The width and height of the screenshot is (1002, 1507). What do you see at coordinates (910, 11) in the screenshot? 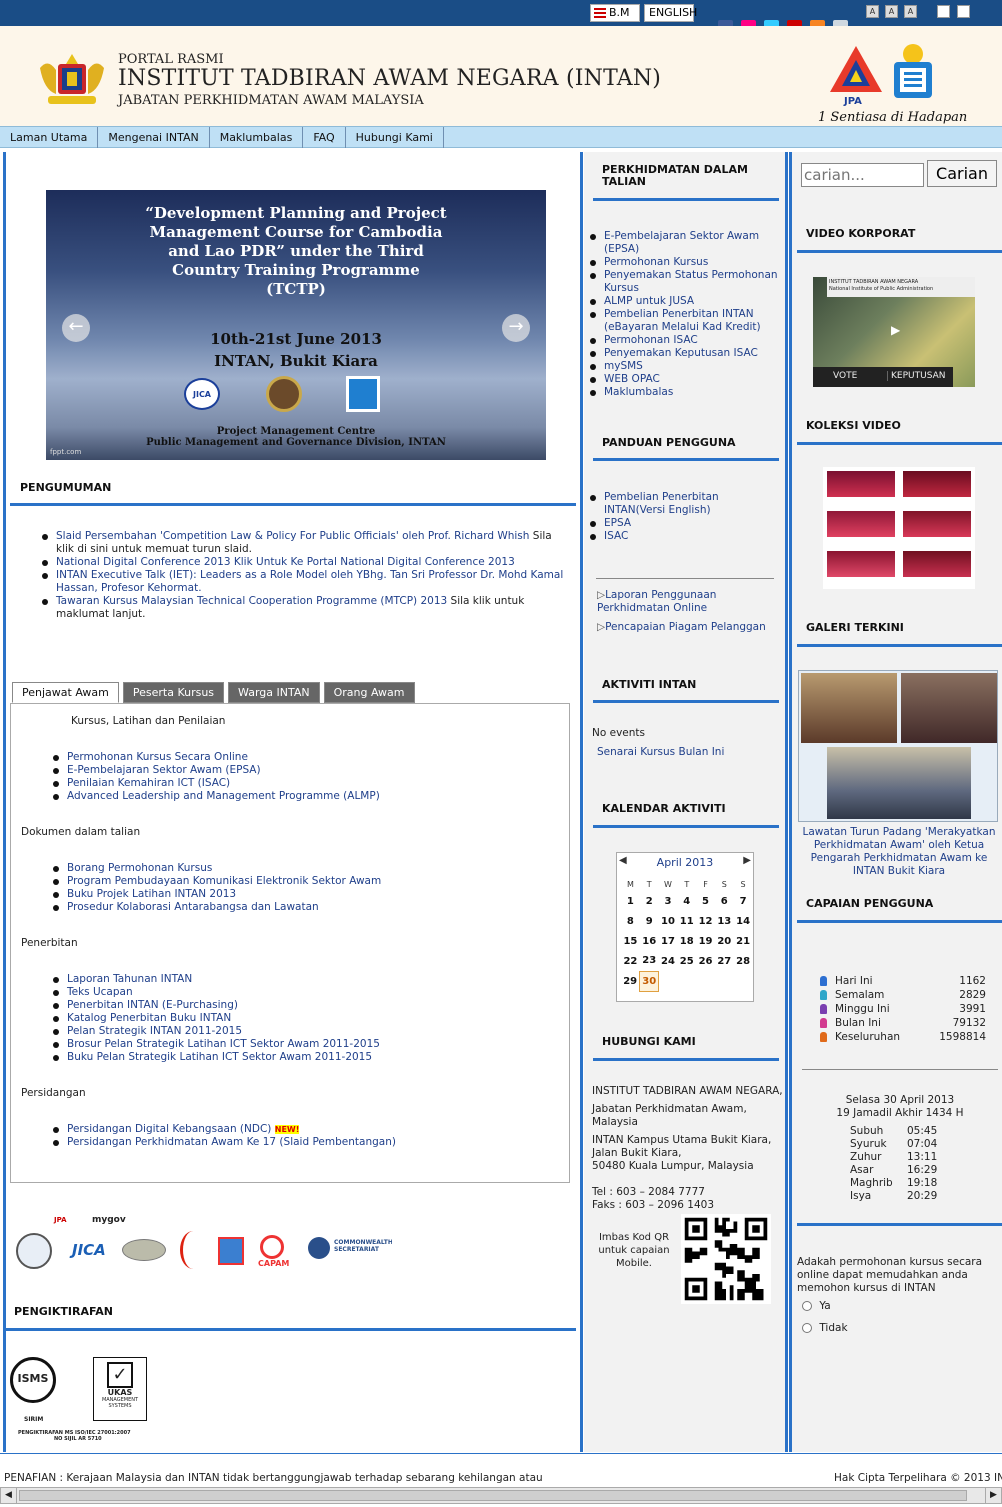
I see `font-large-button: A` at bounding box center [910, 11].